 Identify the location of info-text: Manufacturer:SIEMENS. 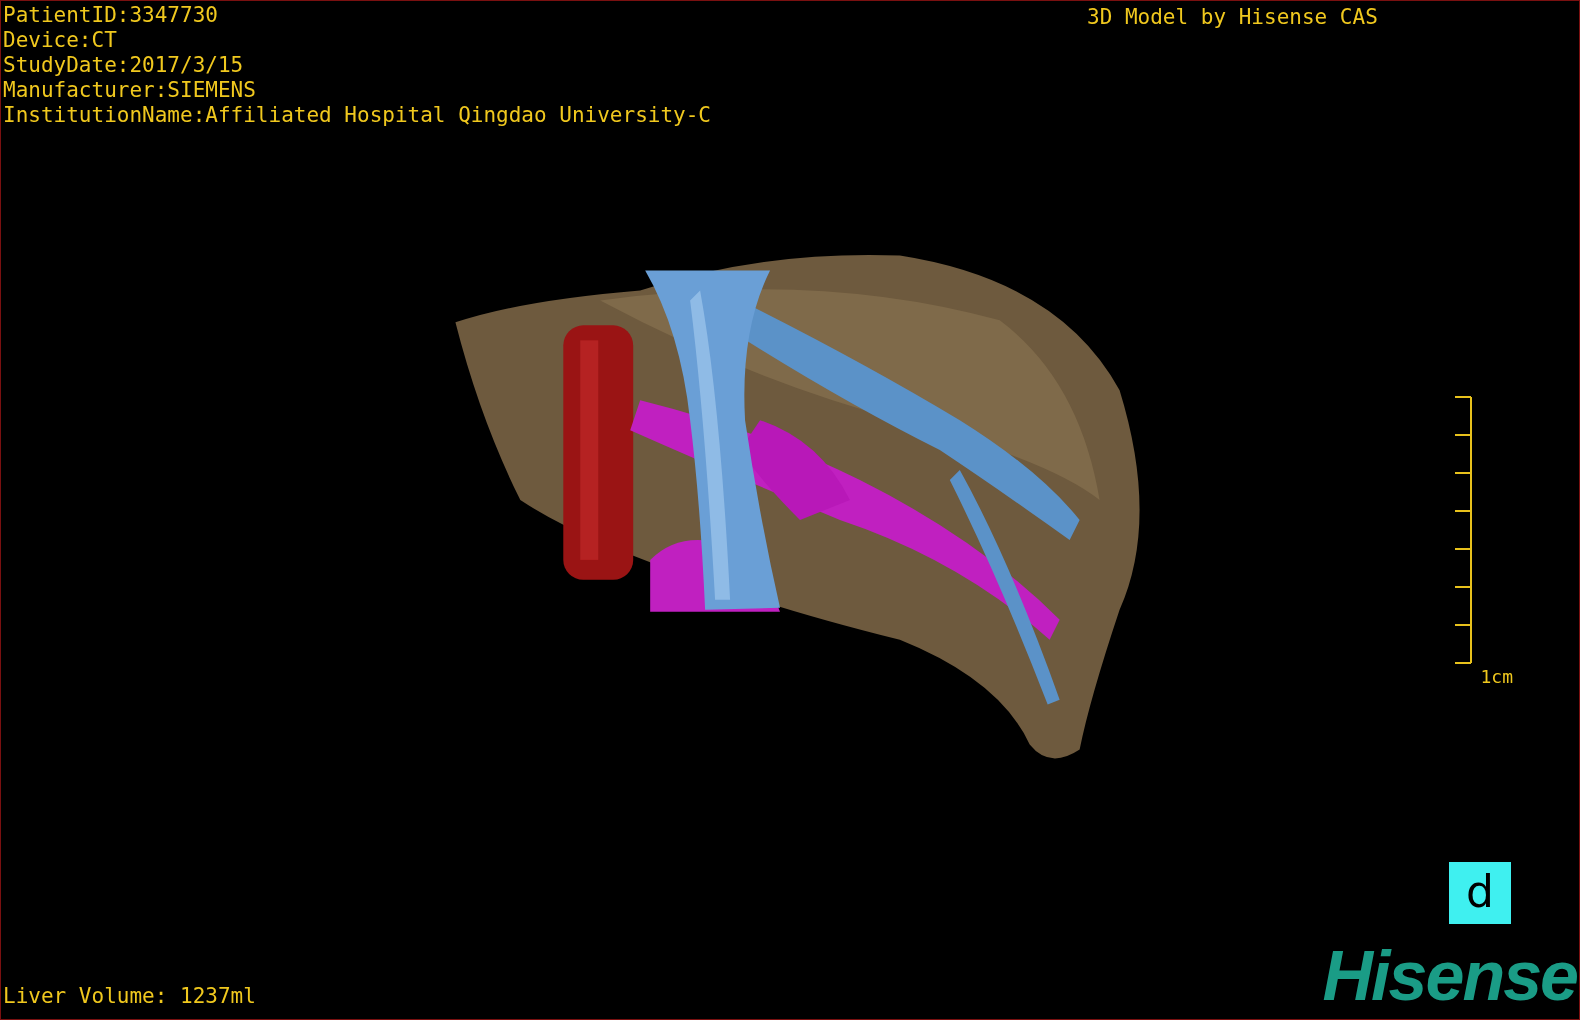
(129, 90).